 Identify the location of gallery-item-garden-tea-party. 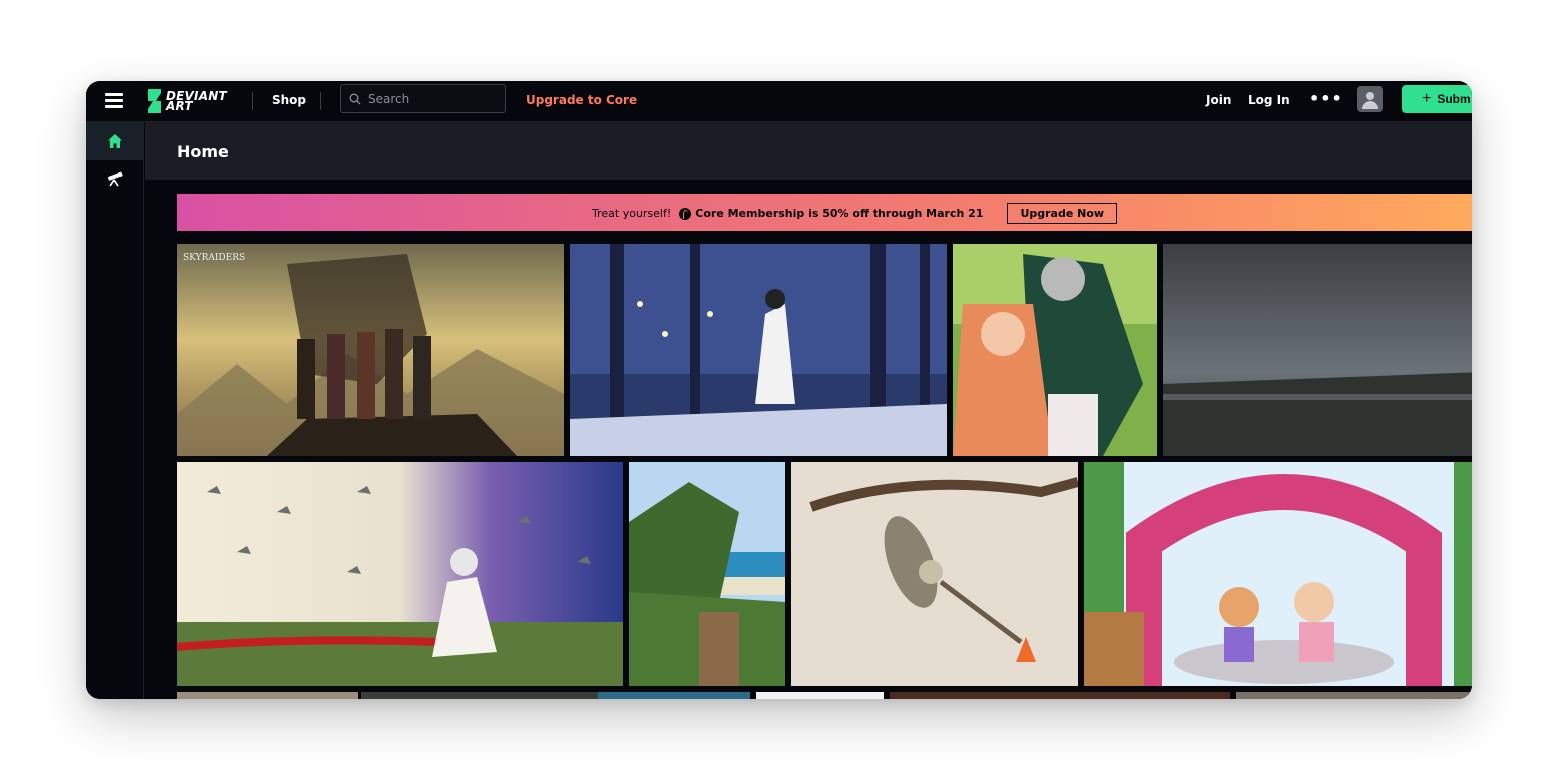
(1278, 574).